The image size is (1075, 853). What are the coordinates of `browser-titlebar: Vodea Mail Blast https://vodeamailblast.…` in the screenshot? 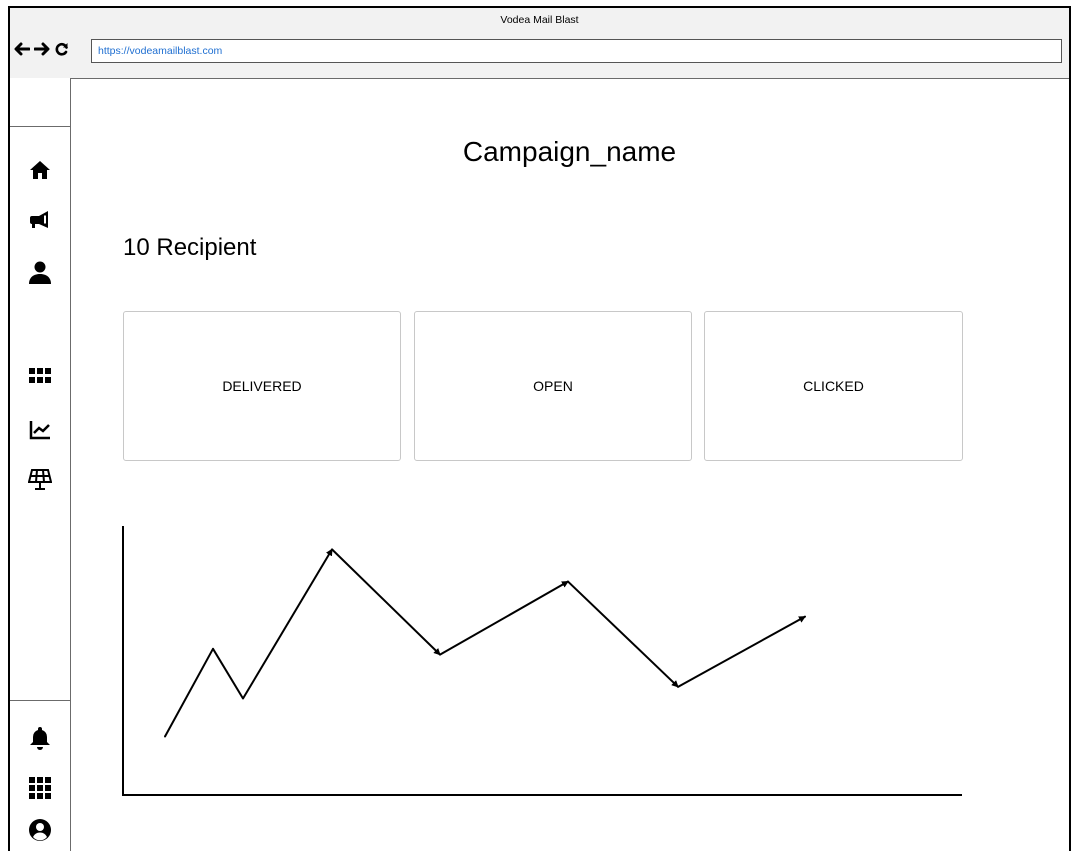 It's located at (539, 43).